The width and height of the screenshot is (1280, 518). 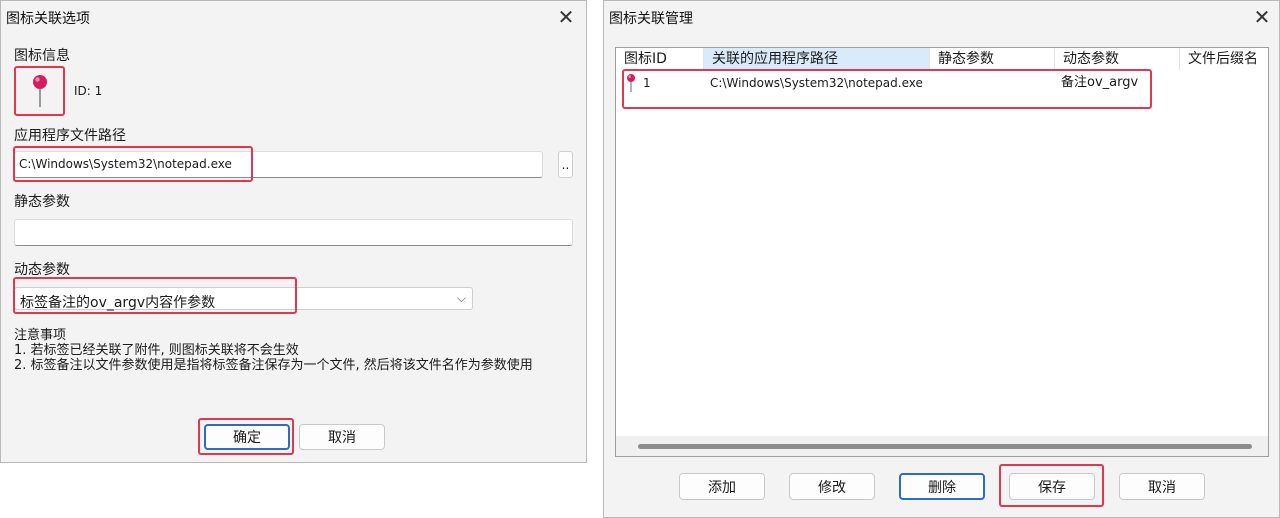 What do you see at coordinates (156, 350) in the screenshot?
I see `notes-line-1: 1. 若标签已经关联了附件, 则图标关联将不会生效` at bounding box center [156, 350].